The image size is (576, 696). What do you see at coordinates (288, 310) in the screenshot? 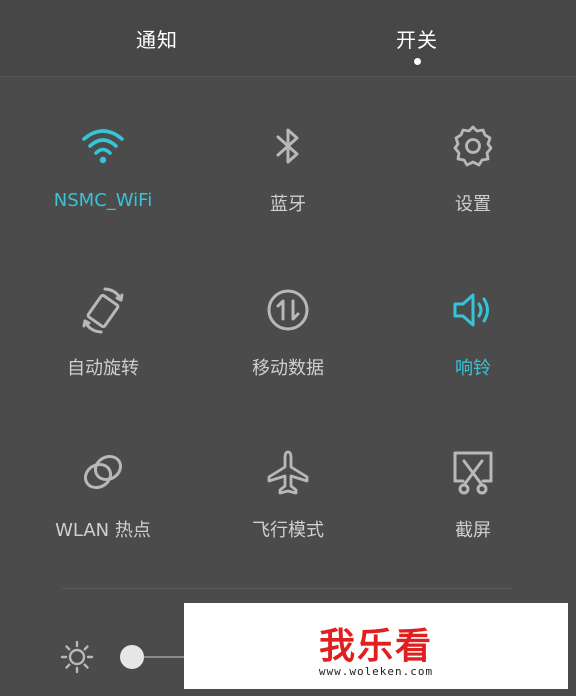
I see `mobile-data-icon` at bounding box center [288, 310].